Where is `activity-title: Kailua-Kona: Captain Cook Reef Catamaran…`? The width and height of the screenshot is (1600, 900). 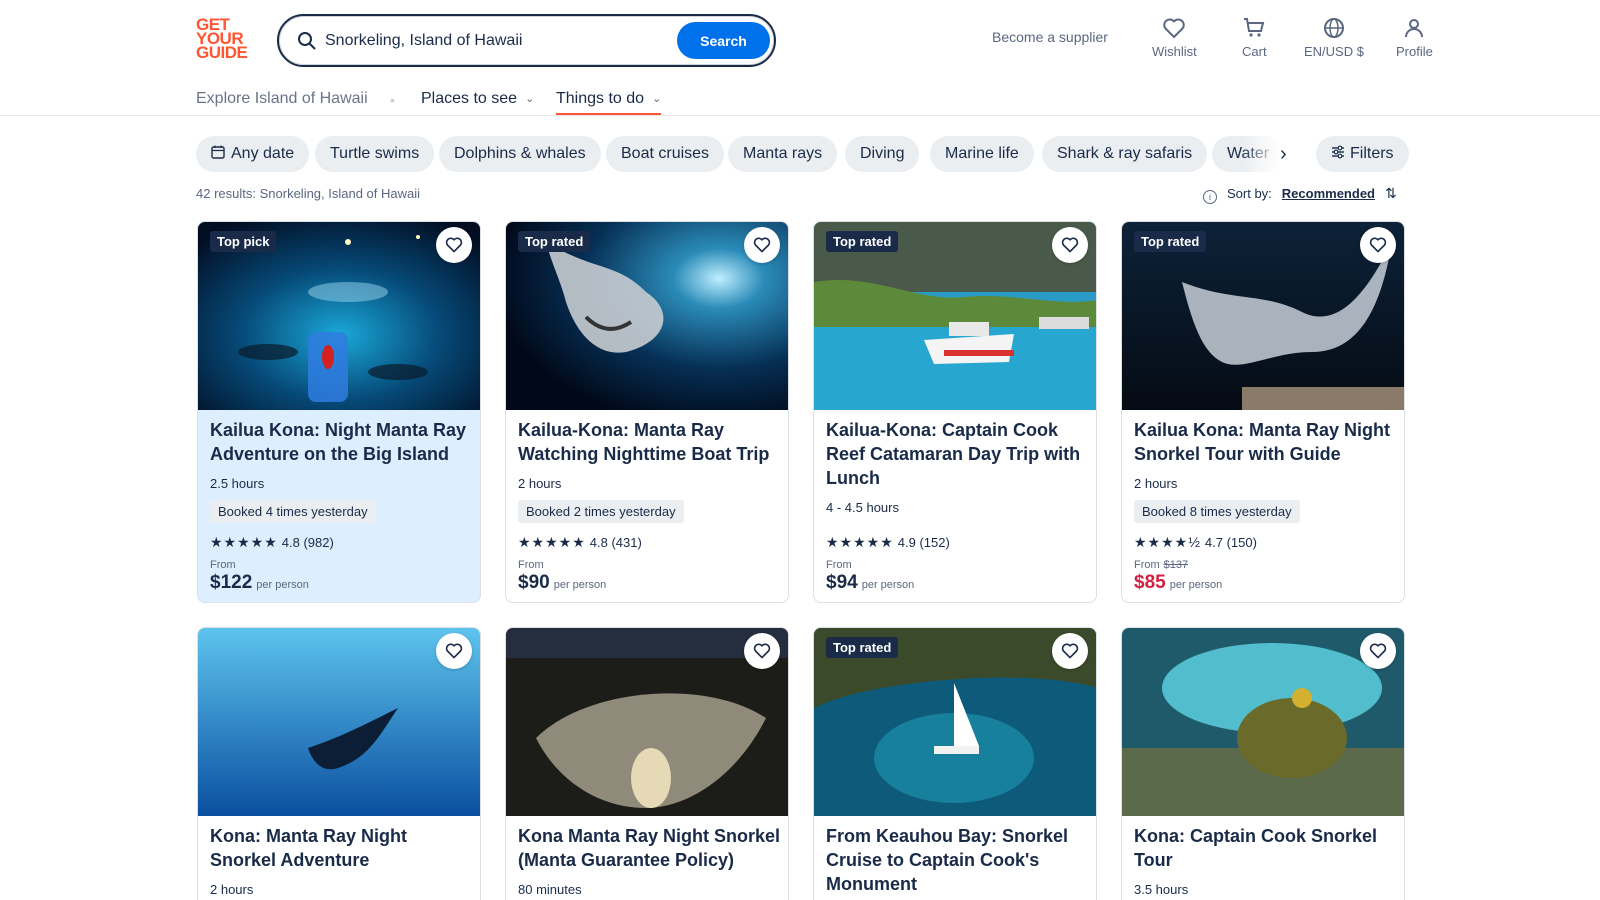
activity-title: Kailua-Kona: Captain Cook Reef Catamaran… is located at coordinates (958, 454).